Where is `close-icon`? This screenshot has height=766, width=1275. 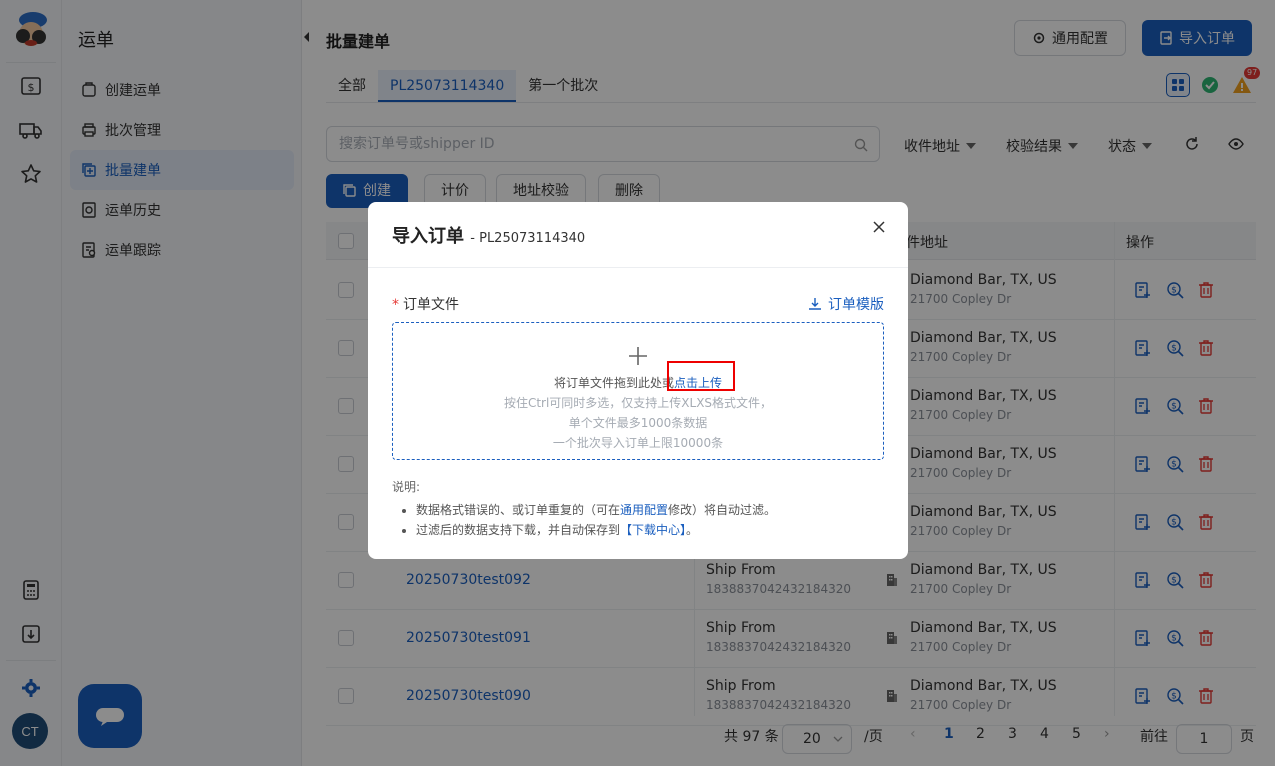 close-icon is located at coordinates (880, 228).